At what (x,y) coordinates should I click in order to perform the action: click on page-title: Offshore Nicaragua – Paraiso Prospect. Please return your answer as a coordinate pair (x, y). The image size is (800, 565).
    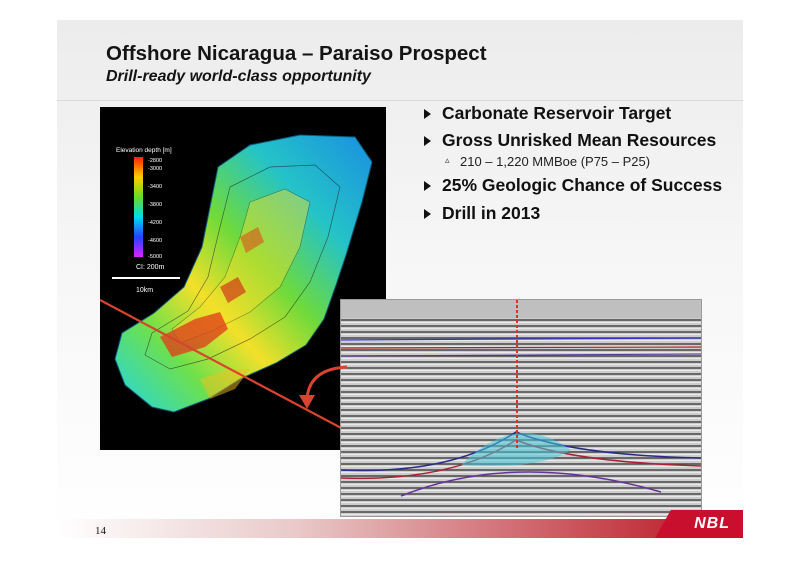
    Looking at the image, I should click on (296, 53).